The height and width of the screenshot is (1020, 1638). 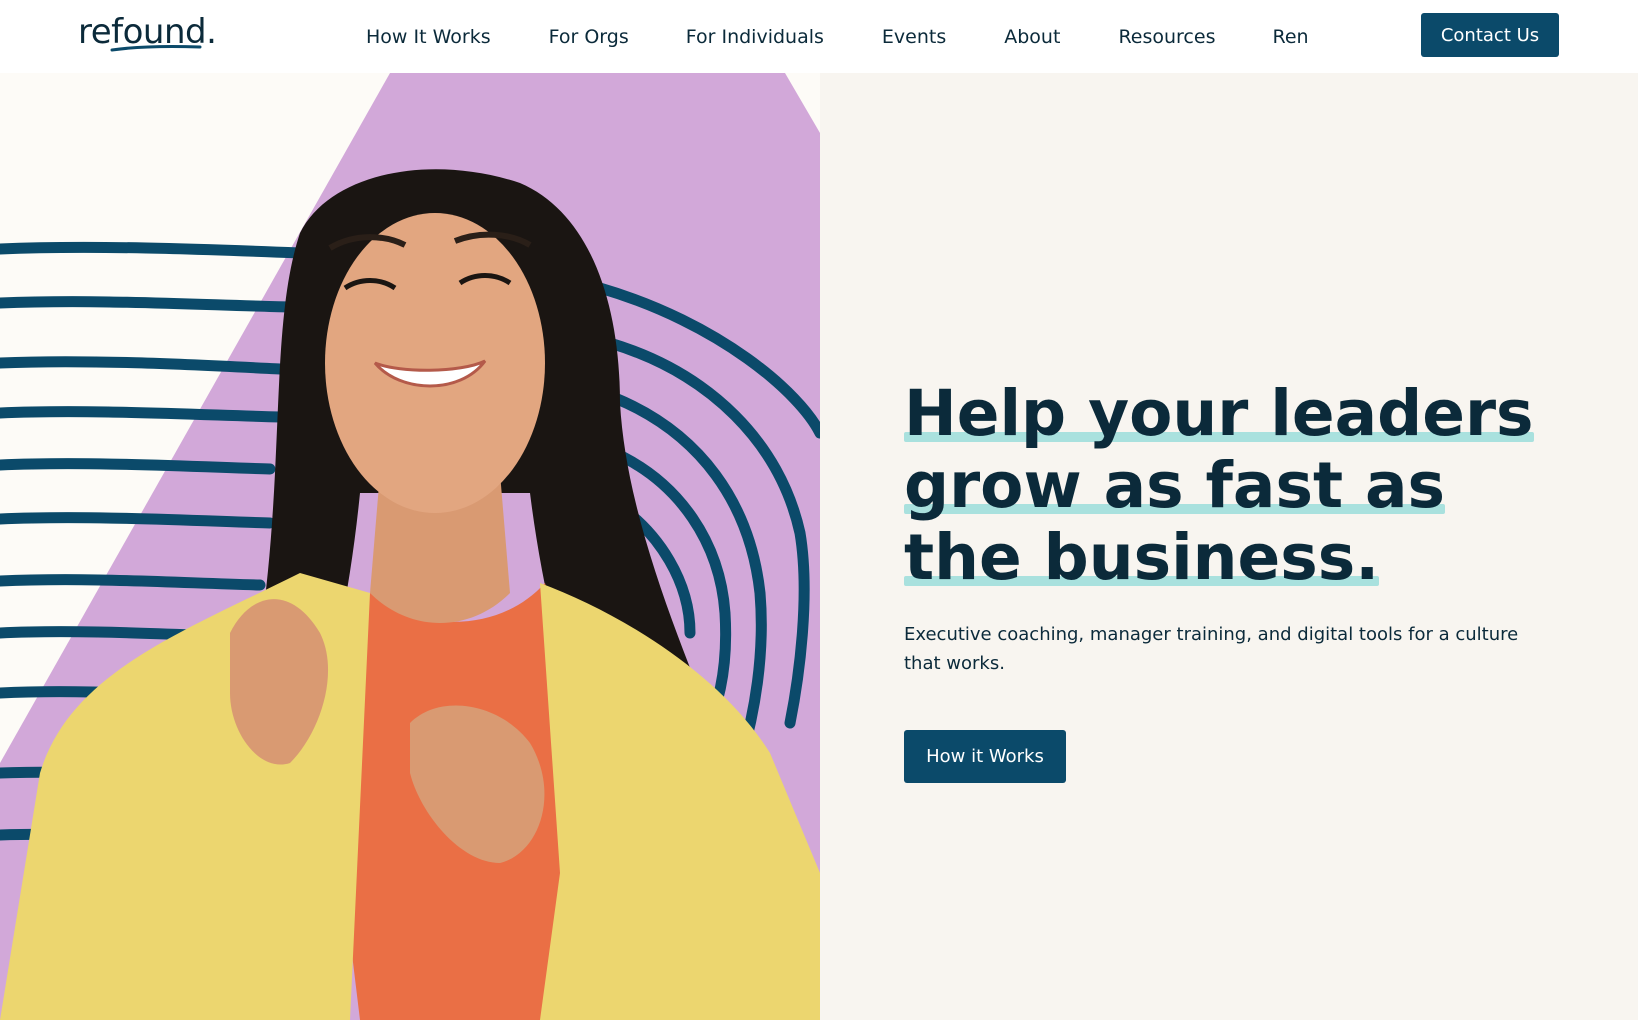 I want to click on nav-for-orgs: For Orgs, so click(x=589, y=37).